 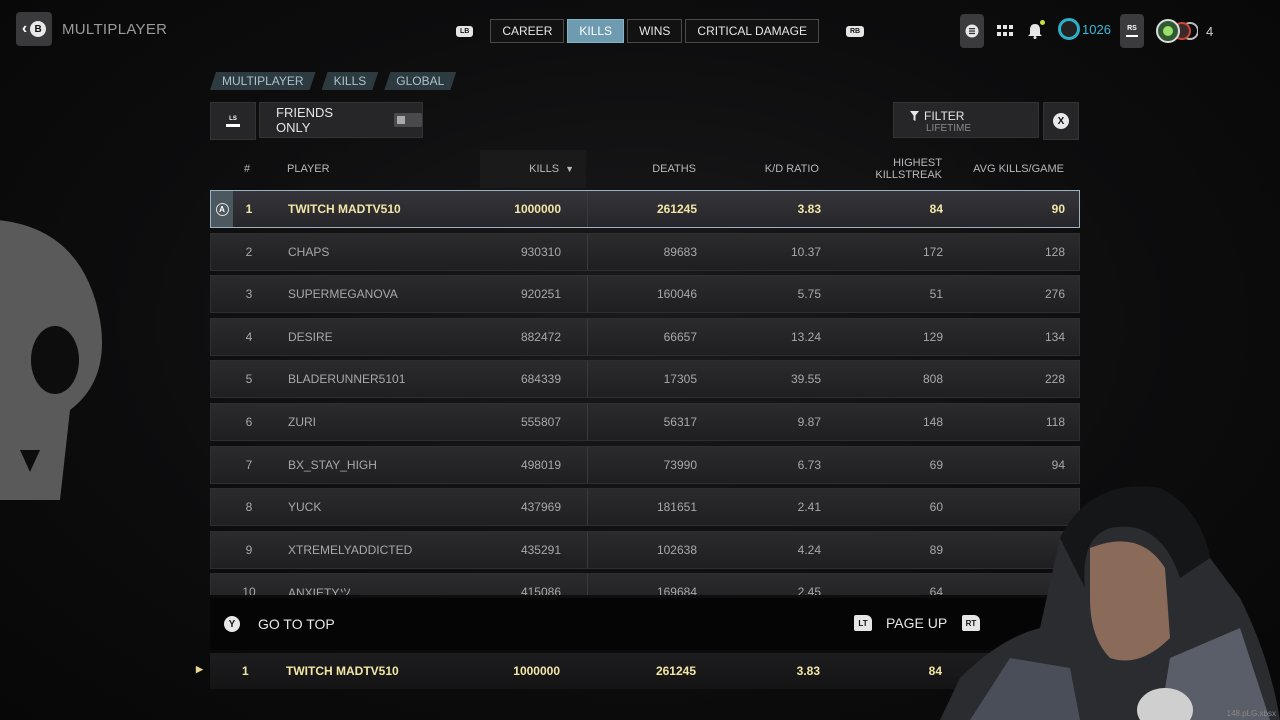 I want to click on row-player: TWITCH MADTV510, so click(x=344, y=209).